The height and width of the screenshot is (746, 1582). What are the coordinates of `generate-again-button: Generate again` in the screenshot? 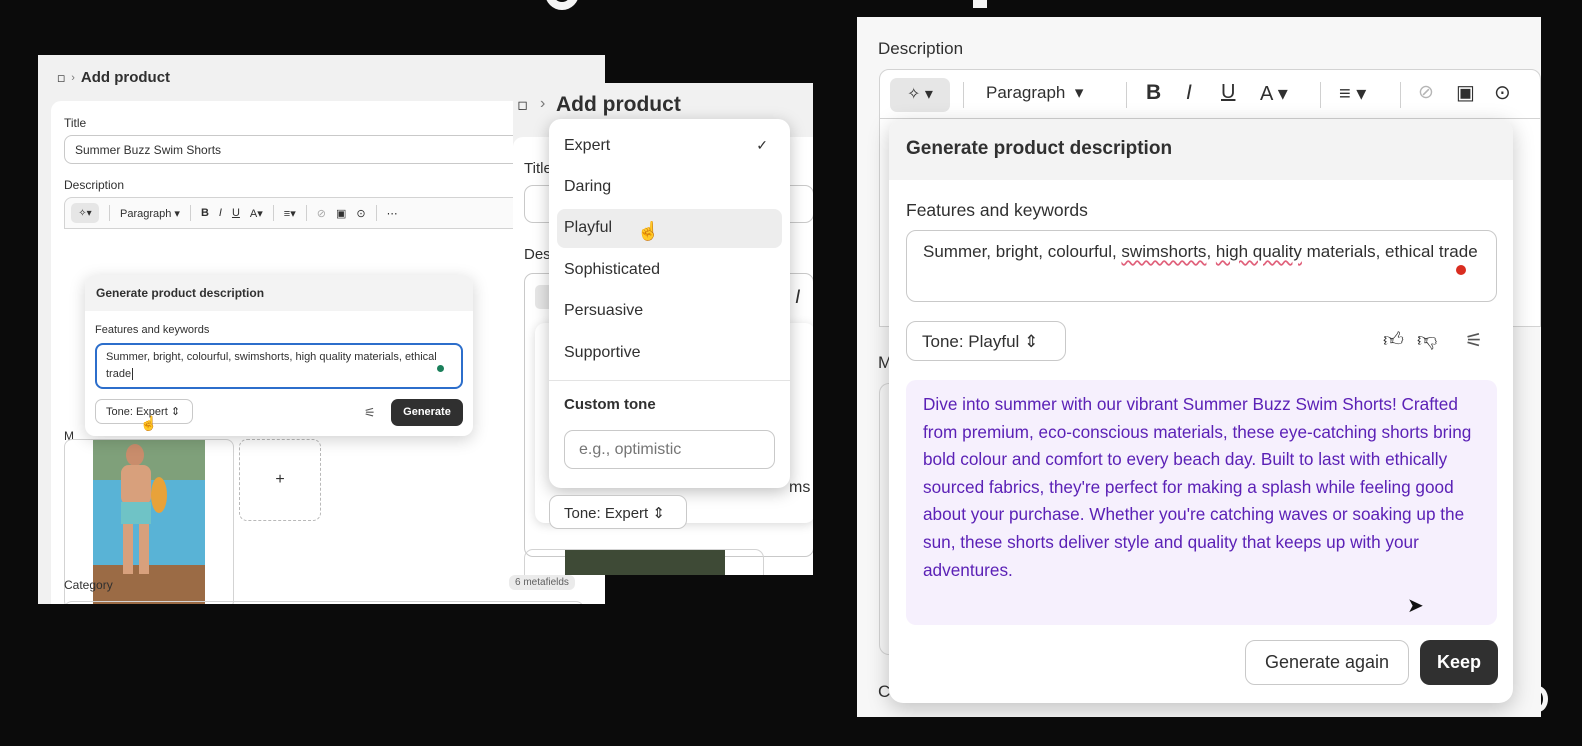 It's located at (1327, 662).